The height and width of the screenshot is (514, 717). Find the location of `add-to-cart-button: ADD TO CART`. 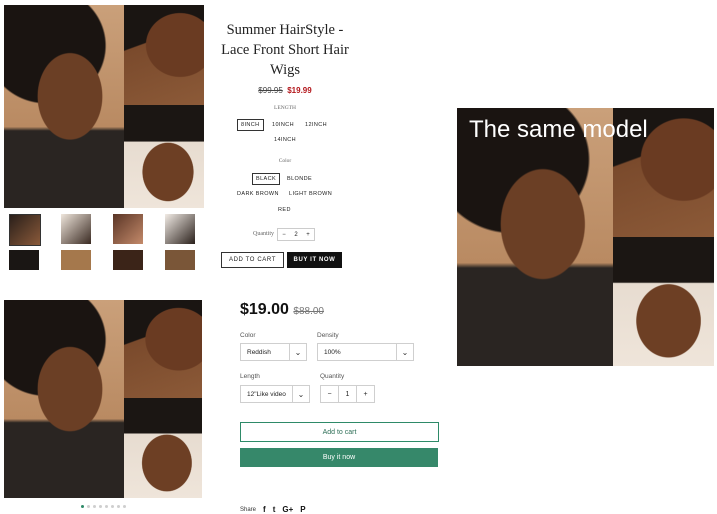

add-to-cart-button: ADD TO CART is located at coordinates (252, 260).